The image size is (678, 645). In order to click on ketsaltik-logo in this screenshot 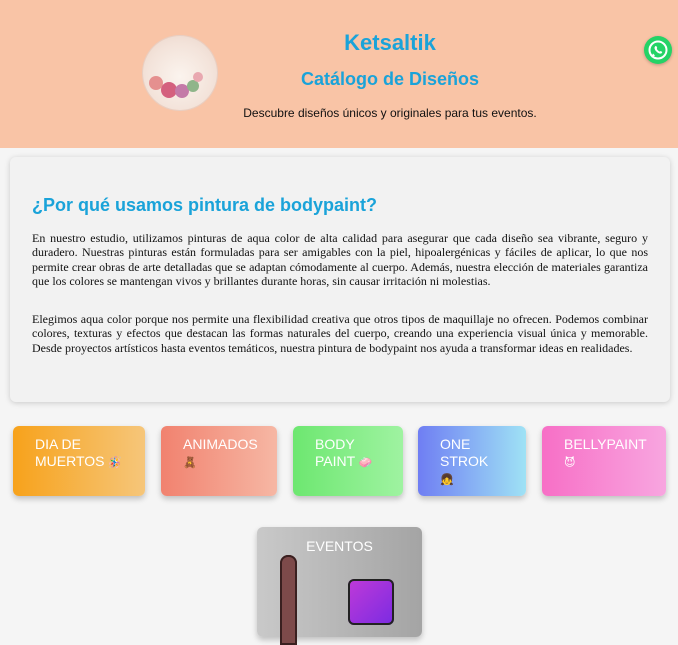, I will do `click(180, 73)`.